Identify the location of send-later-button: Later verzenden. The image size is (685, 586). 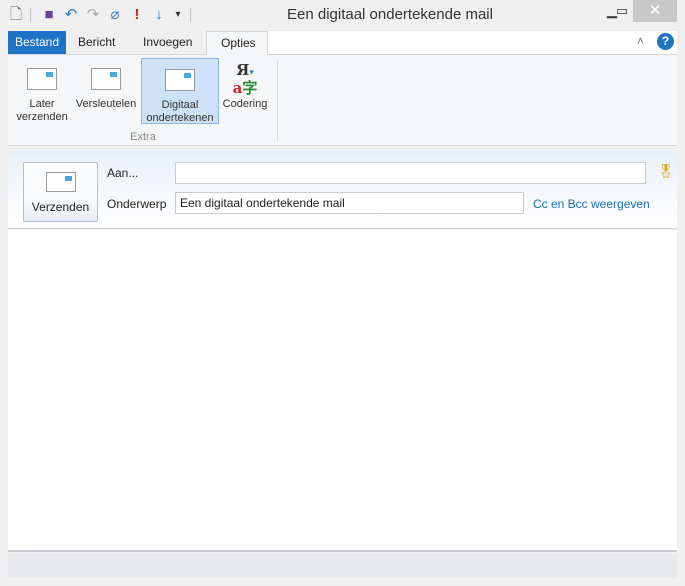
(42, 91).